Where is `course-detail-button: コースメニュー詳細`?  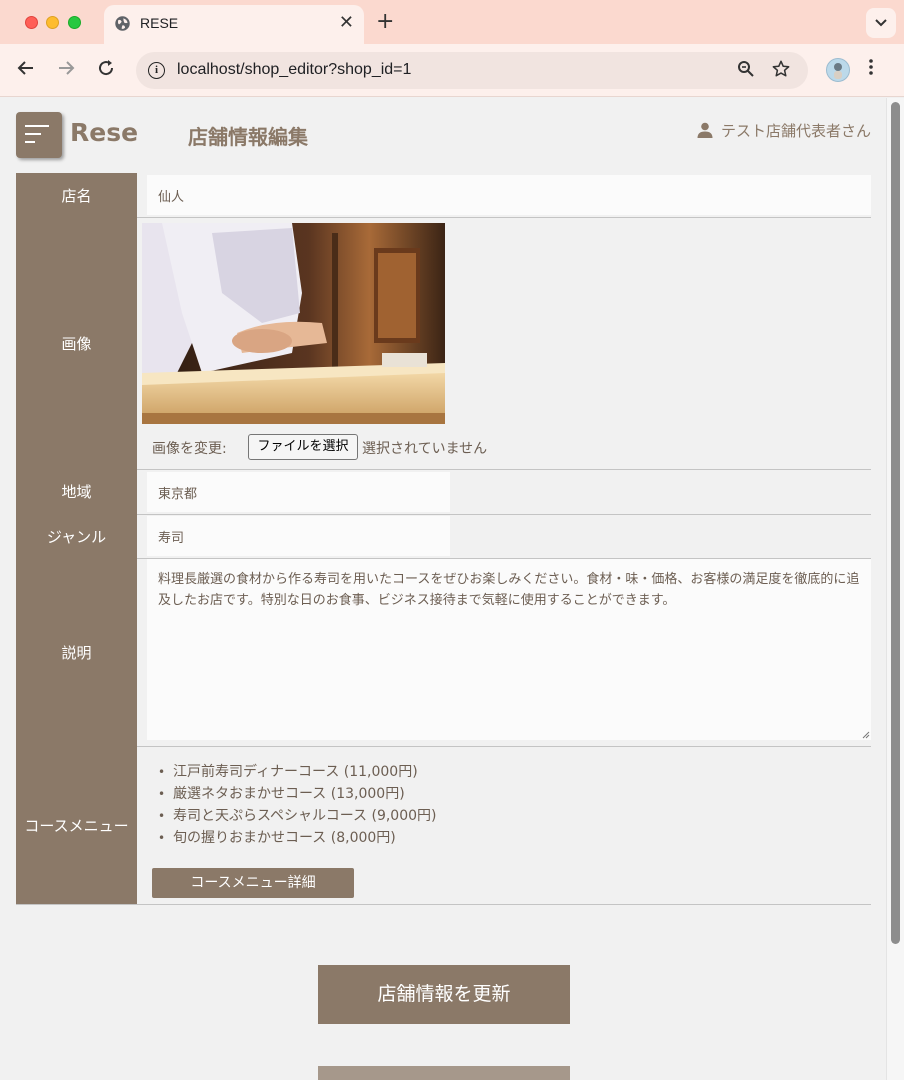 course-detail-button: コースメニュー詳細 is located at coordinates (253, 883).